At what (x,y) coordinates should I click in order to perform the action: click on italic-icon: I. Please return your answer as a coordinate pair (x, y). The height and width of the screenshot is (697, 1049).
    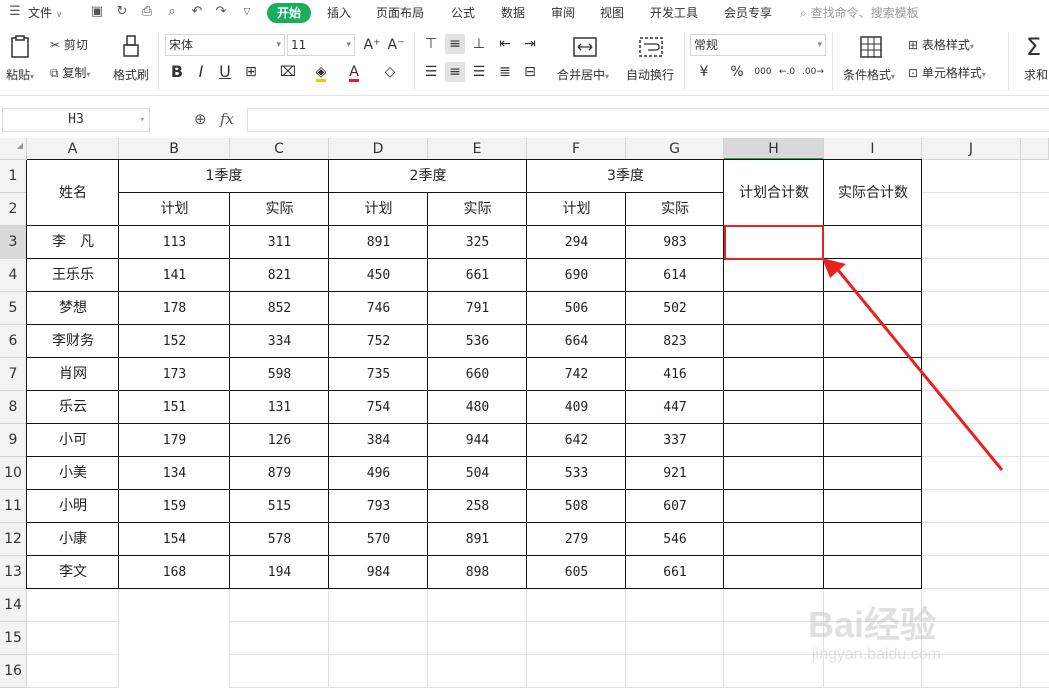
    Looking at the image, I should click on (201, 72).